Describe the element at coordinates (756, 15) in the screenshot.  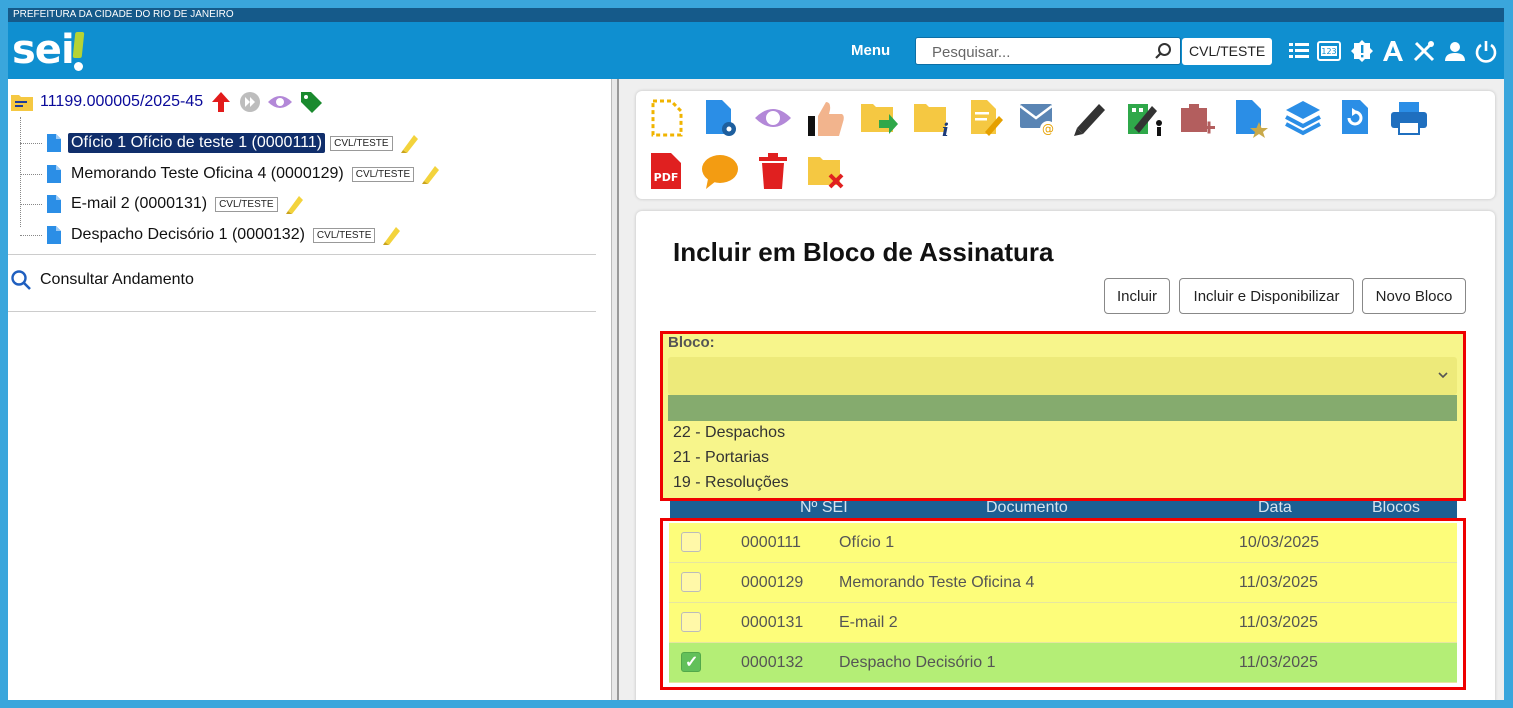
I see `org-bar: PREFEITURA DA CIDADE DO RIO DE JANEIRO` at that location.